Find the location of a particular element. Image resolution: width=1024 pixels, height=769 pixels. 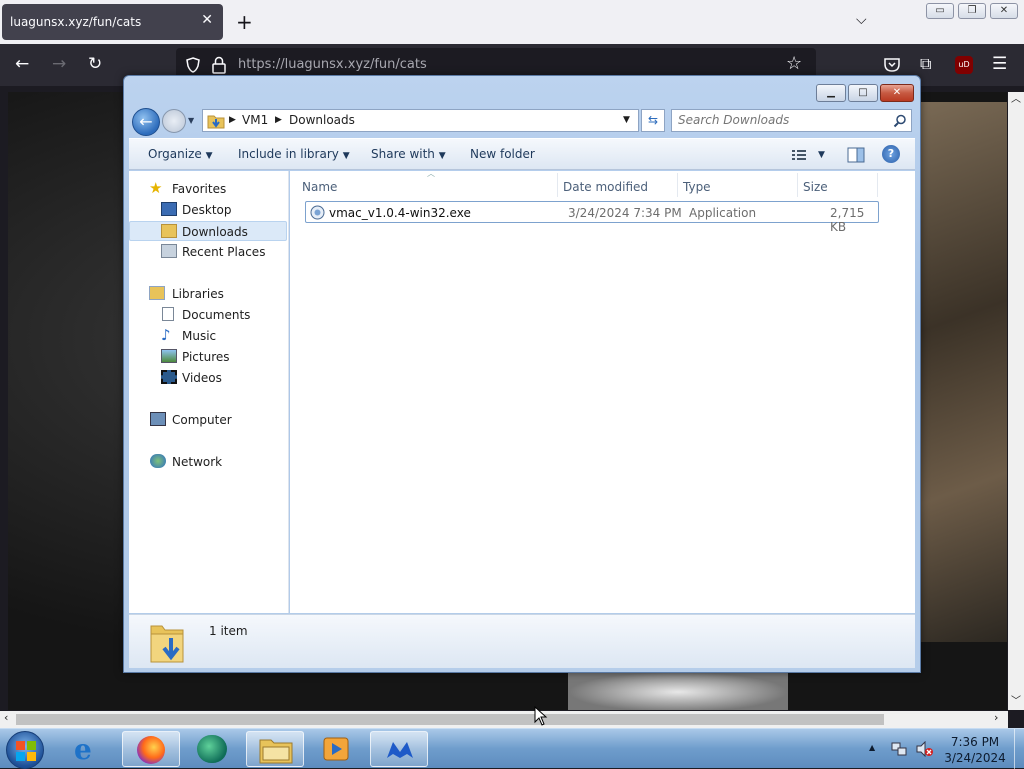

bookmark-star-icon: ☆ is located at coordinates (794, 63).